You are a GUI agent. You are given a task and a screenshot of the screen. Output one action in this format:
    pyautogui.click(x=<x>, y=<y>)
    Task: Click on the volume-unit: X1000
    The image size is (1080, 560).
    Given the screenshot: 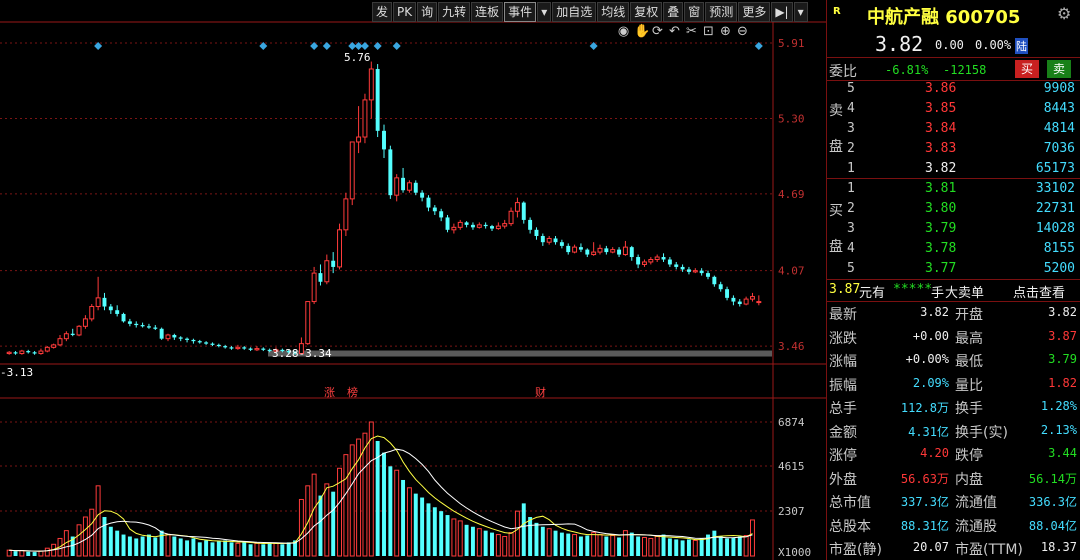 What is the action you would take?
    pyautogui.click(x=795, y=552)
    